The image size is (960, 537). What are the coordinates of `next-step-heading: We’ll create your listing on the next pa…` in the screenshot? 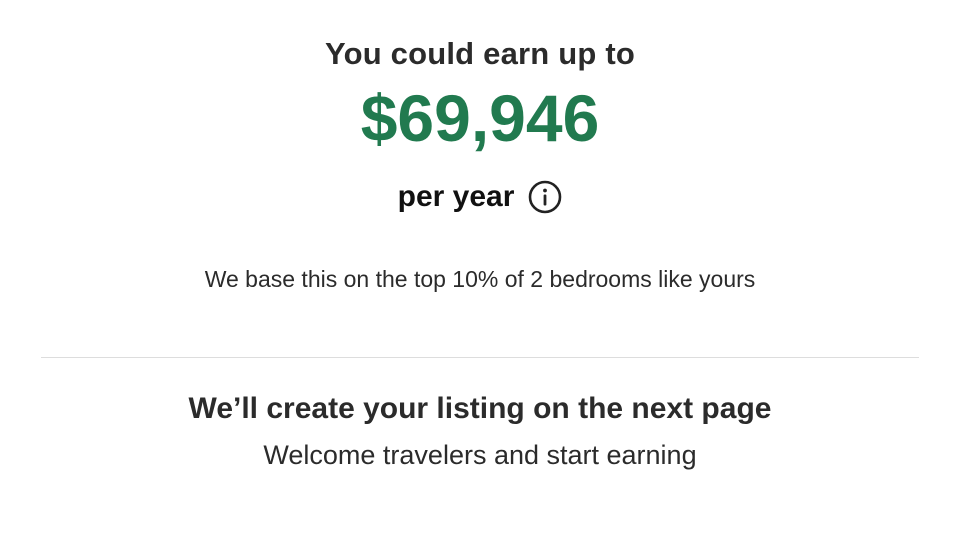 It's located at (480, 408).